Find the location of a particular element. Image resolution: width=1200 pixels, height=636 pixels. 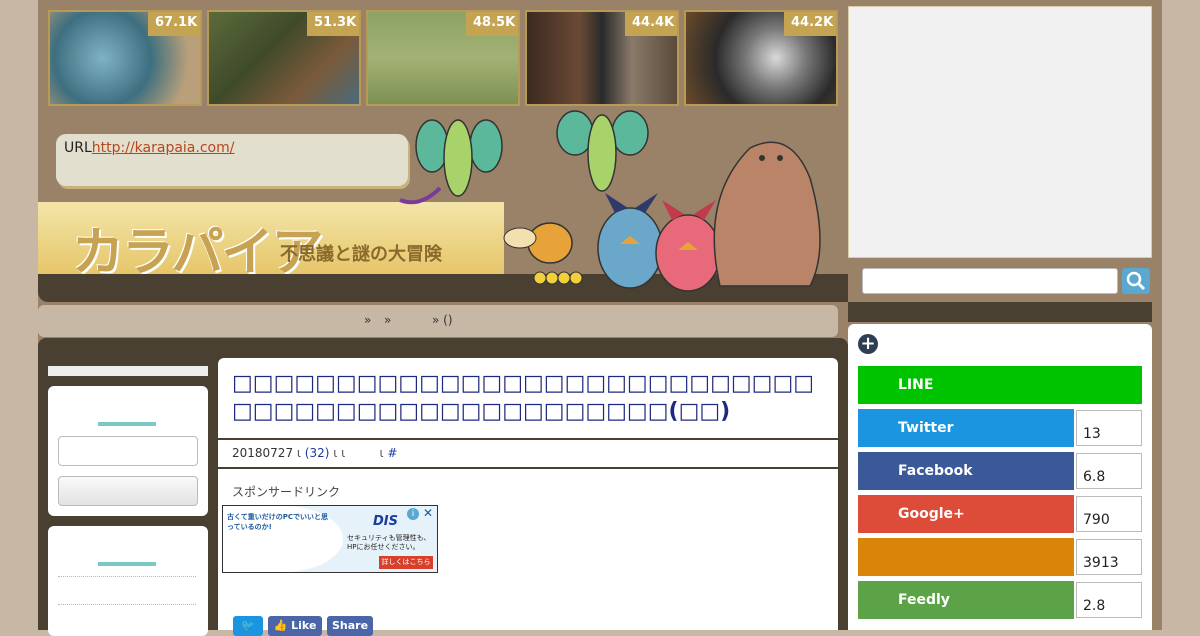

social-row-googleplus: Google+ 790 is located at coordinates (1000, 514).